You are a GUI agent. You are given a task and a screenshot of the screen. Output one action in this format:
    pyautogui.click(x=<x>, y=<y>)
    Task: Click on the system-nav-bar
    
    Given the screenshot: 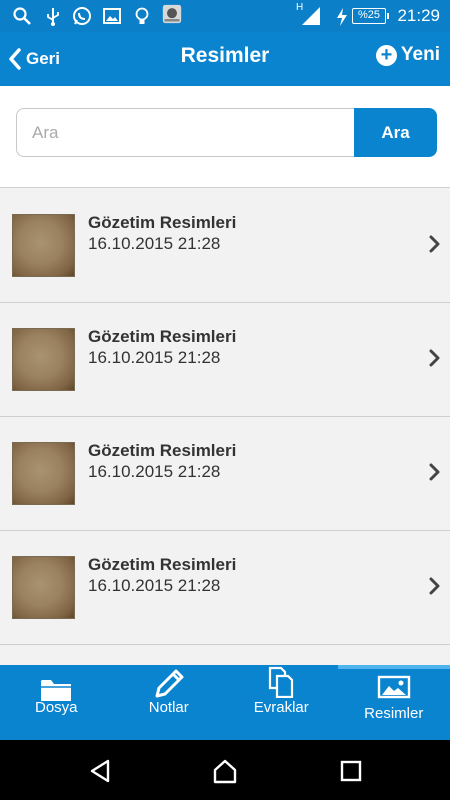 What is the action you would take?
    pyautogui.click(x=225, y=770)
    